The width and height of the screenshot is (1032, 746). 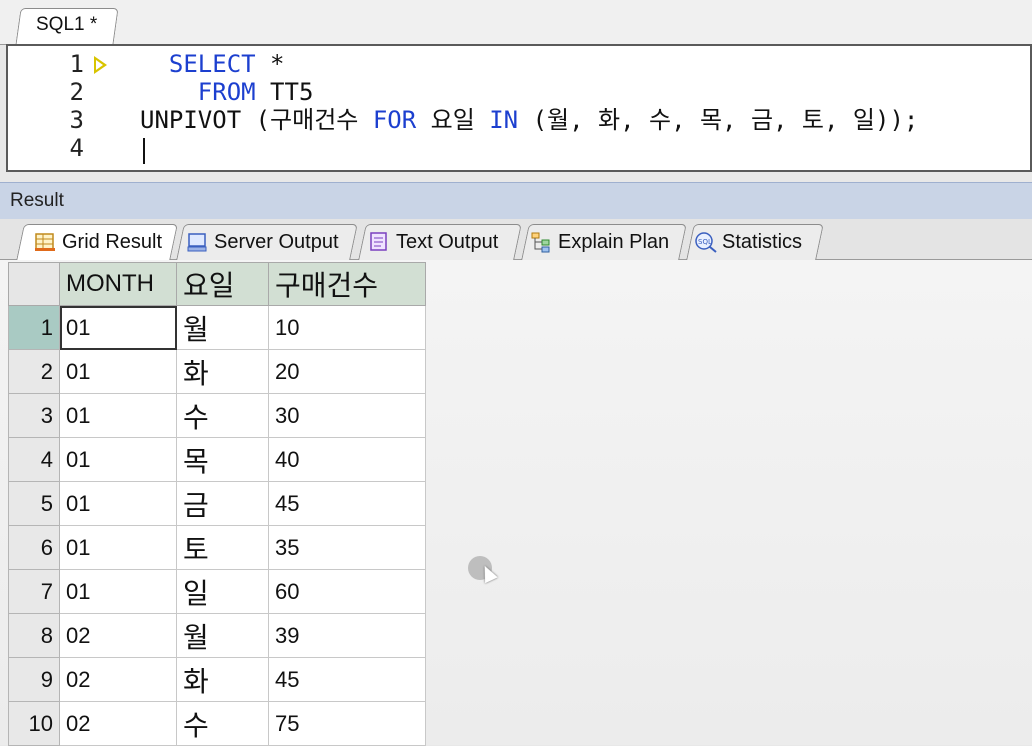 What do you see at coordinates (34, 284) in the screenshot?
I see `grid-corner-cell` at bounding box center [34, 284].